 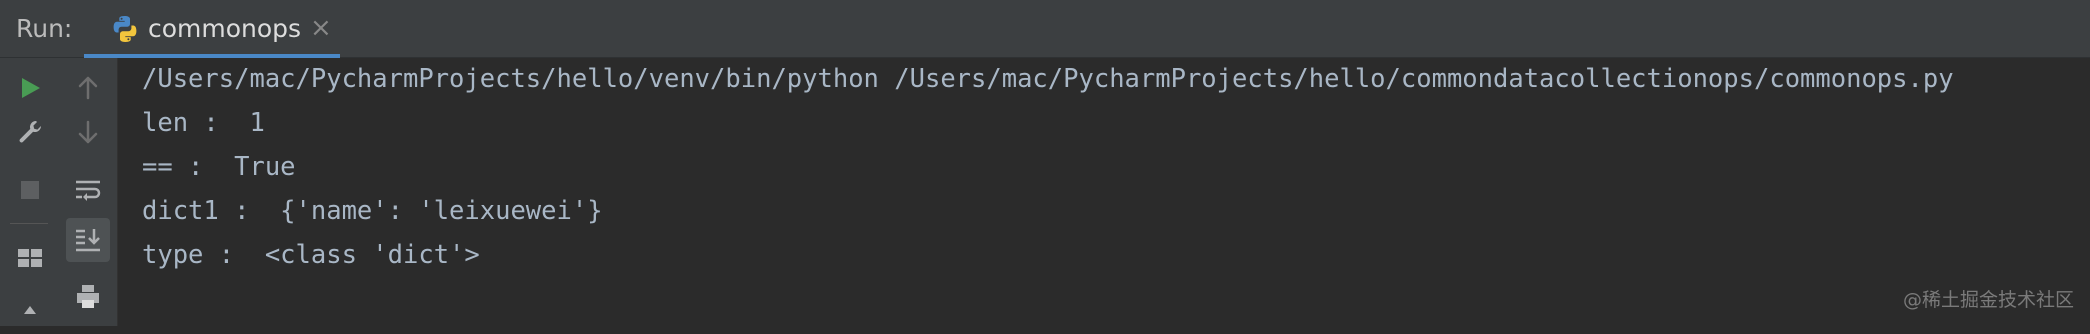 I want to click on pin-tab-button, so click(x=30, y=312).